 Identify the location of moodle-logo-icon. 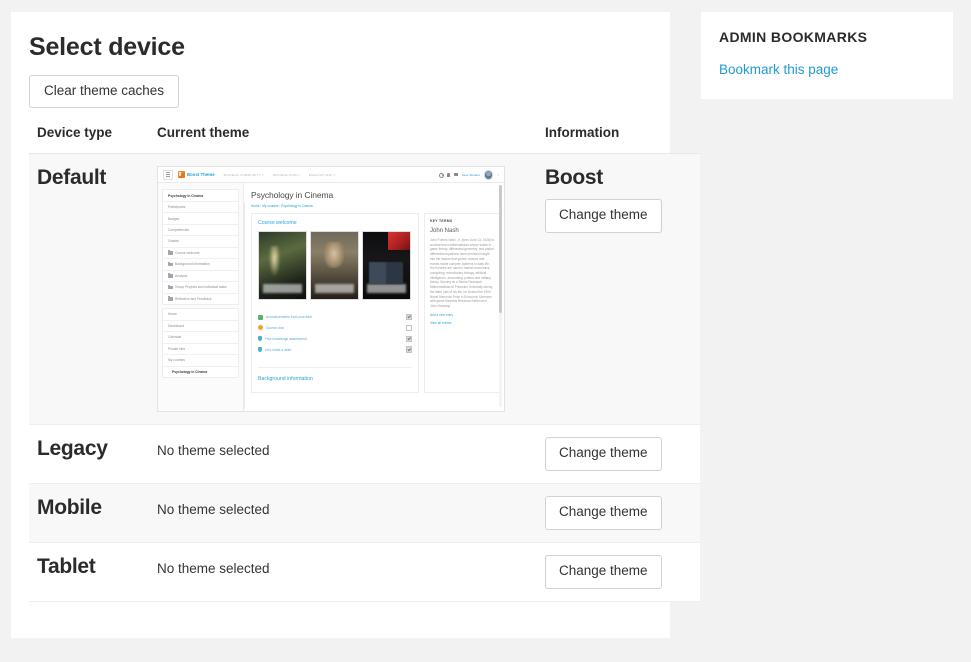
(181, 175).